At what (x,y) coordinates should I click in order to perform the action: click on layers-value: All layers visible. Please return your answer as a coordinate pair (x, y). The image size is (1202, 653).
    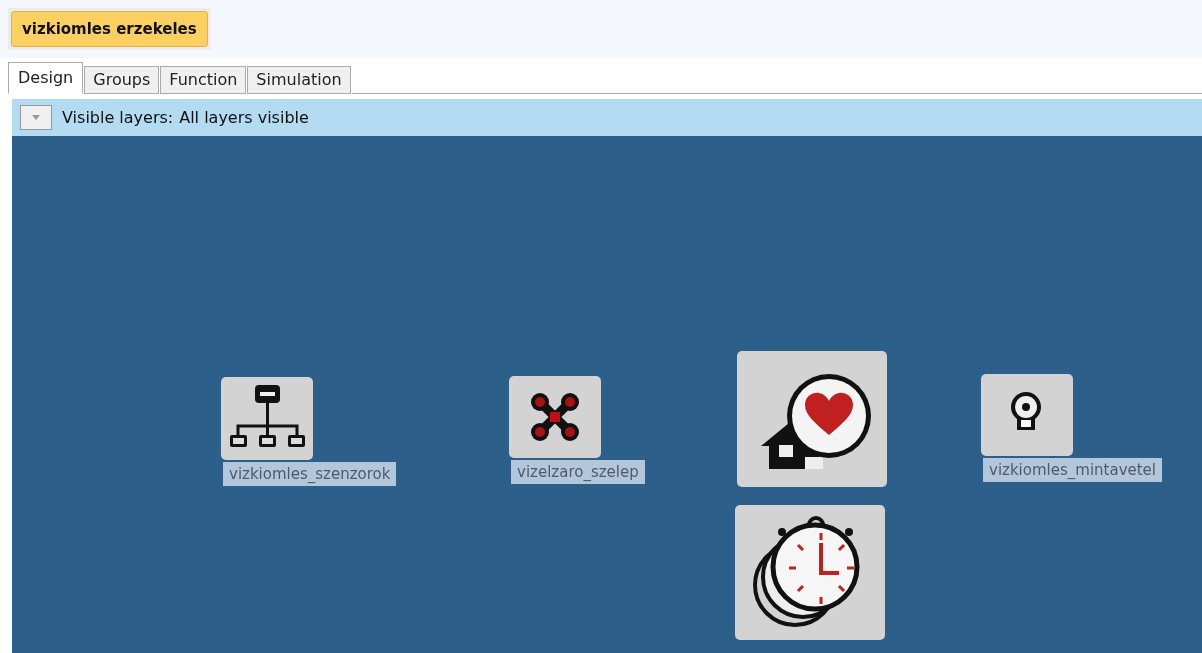
    Looking at the image, I should click on (244, 117).